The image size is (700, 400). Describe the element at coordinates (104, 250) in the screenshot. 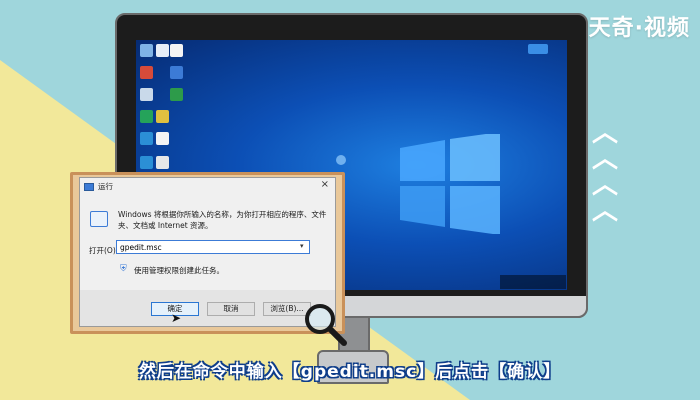

I see `open-label: 打开(O):` at that location.